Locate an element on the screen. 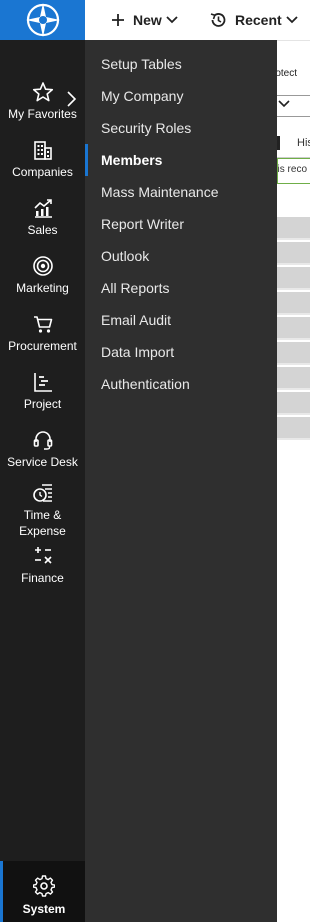 The height and width of the screenshot is (922, 320). nav-label: Project is located at coordinates (42, 404).